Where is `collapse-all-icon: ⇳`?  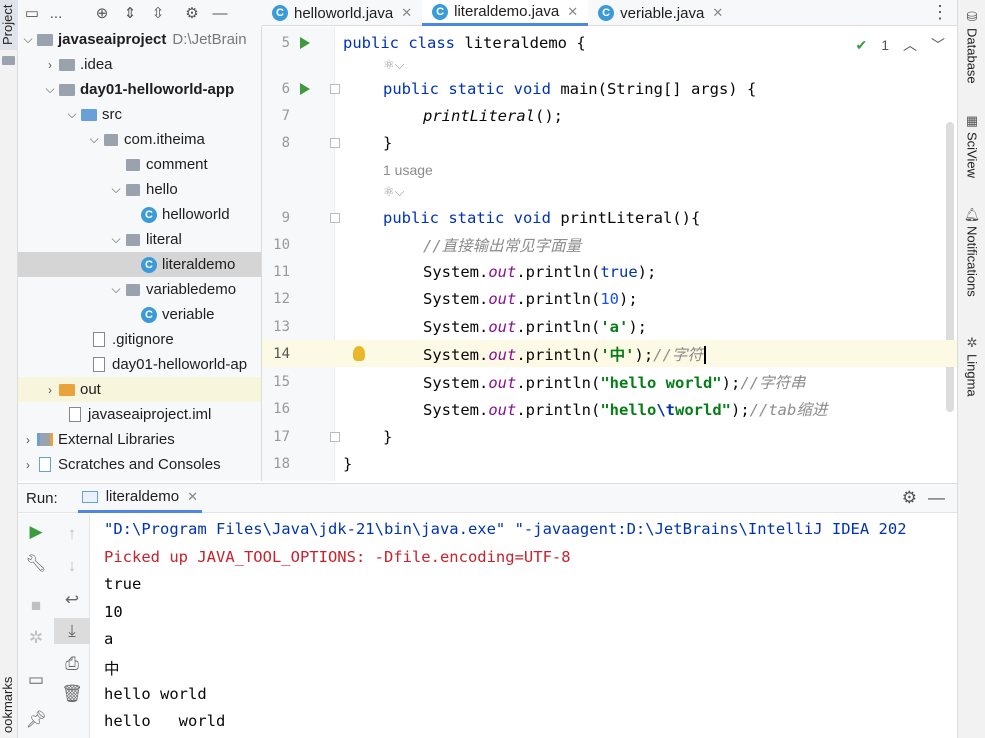
collapse-all-icon: ⇳ is located at coordinates (158, 13).